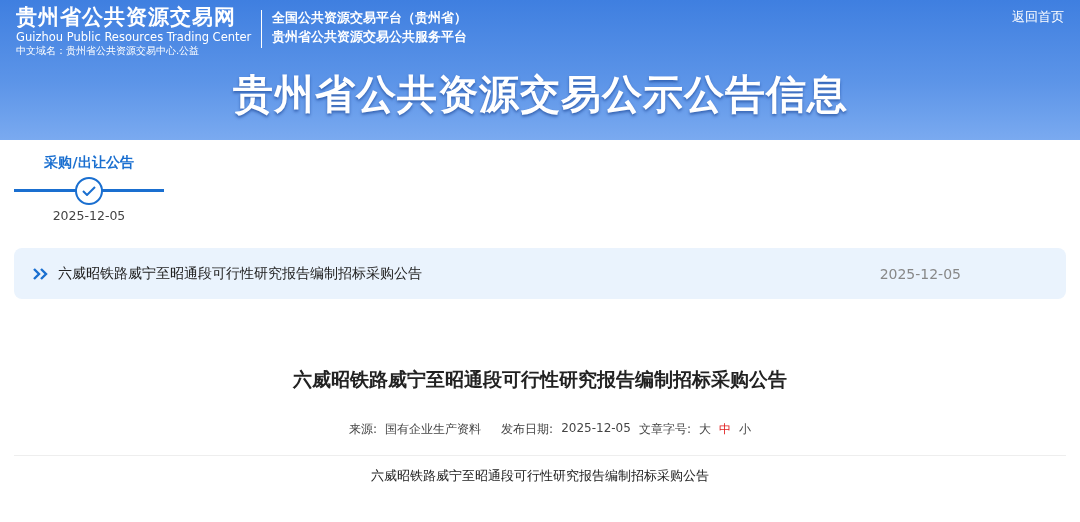 This screenshot has height=522, width=1080. What do you see at coordinates (89, 215) in the screenshot?
I see `step-date: 2025-12-05` at bounding box center [89, 215].